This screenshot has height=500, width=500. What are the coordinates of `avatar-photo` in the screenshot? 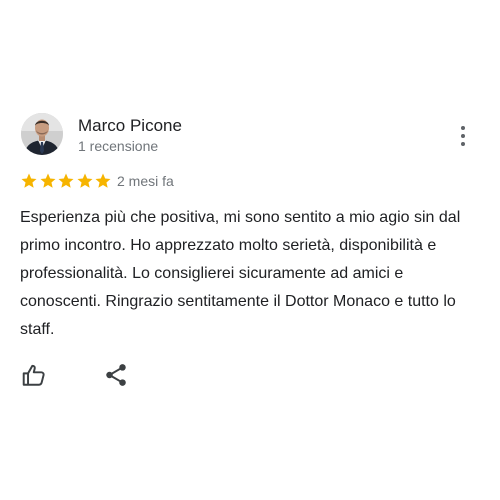 It's located at (42, 134).